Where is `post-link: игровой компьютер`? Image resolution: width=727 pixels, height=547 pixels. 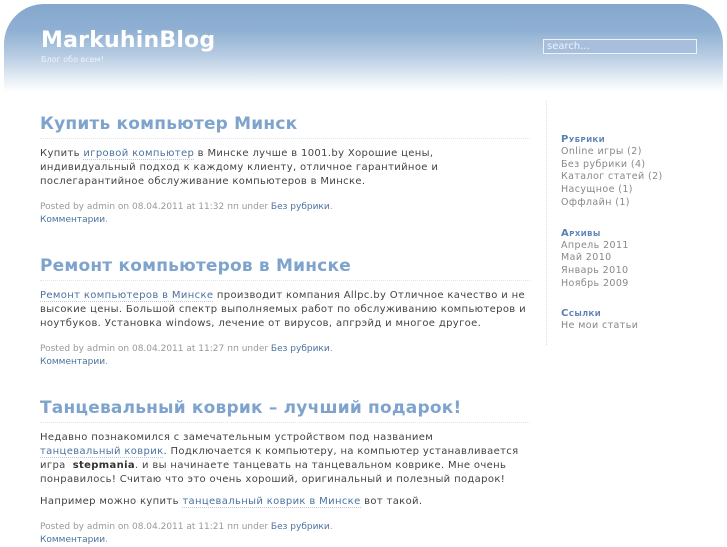
post-link: игровой компьютер is located at coordinates (139, 154).